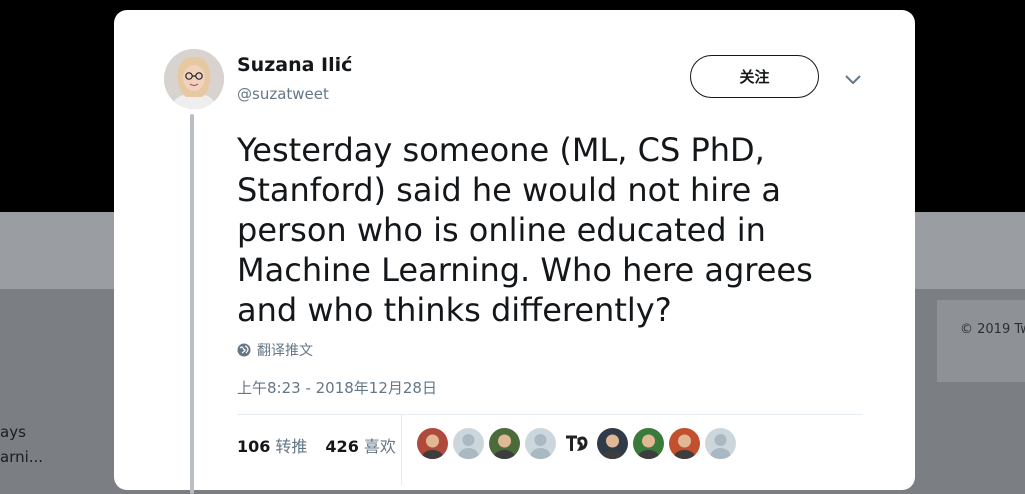  What do you see at coordinates (244, 350) in the screenshot?
I see `globe-icon` at bounding box center [244, 350].